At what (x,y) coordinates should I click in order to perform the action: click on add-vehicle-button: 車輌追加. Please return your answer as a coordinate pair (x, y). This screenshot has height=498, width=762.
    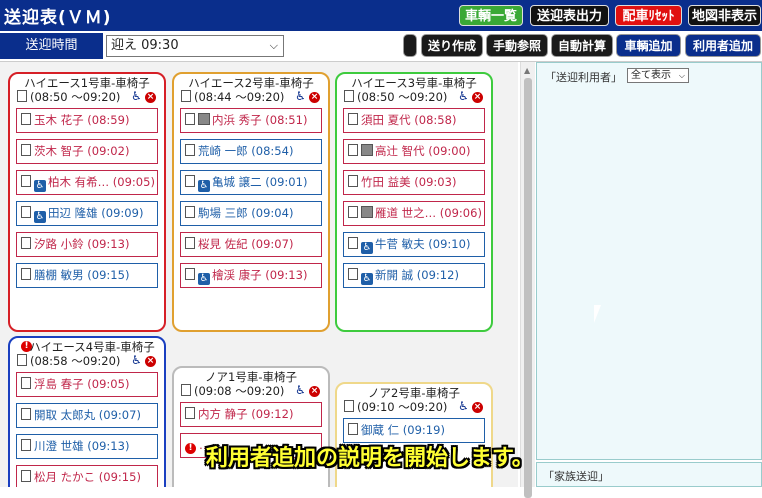
    Looking at the image, I should click on (648, 45).